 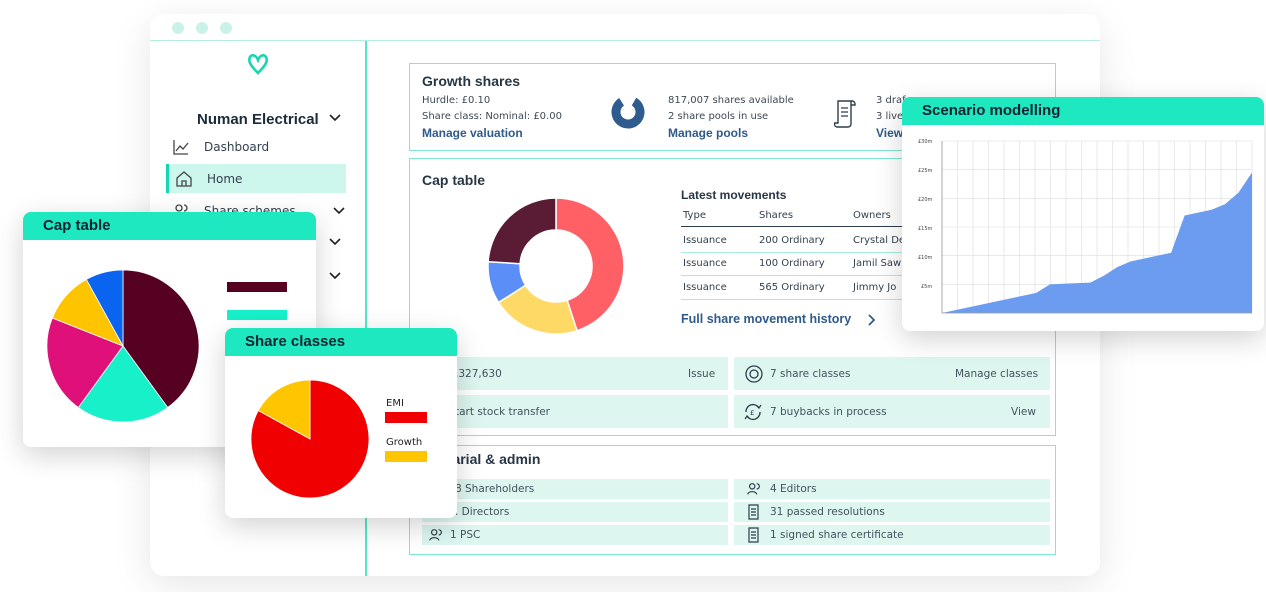 What do you see at coordinates (123, 346) in the screenshot?
I see `cap-table-pie-chart` at bounding box center [123, 346].